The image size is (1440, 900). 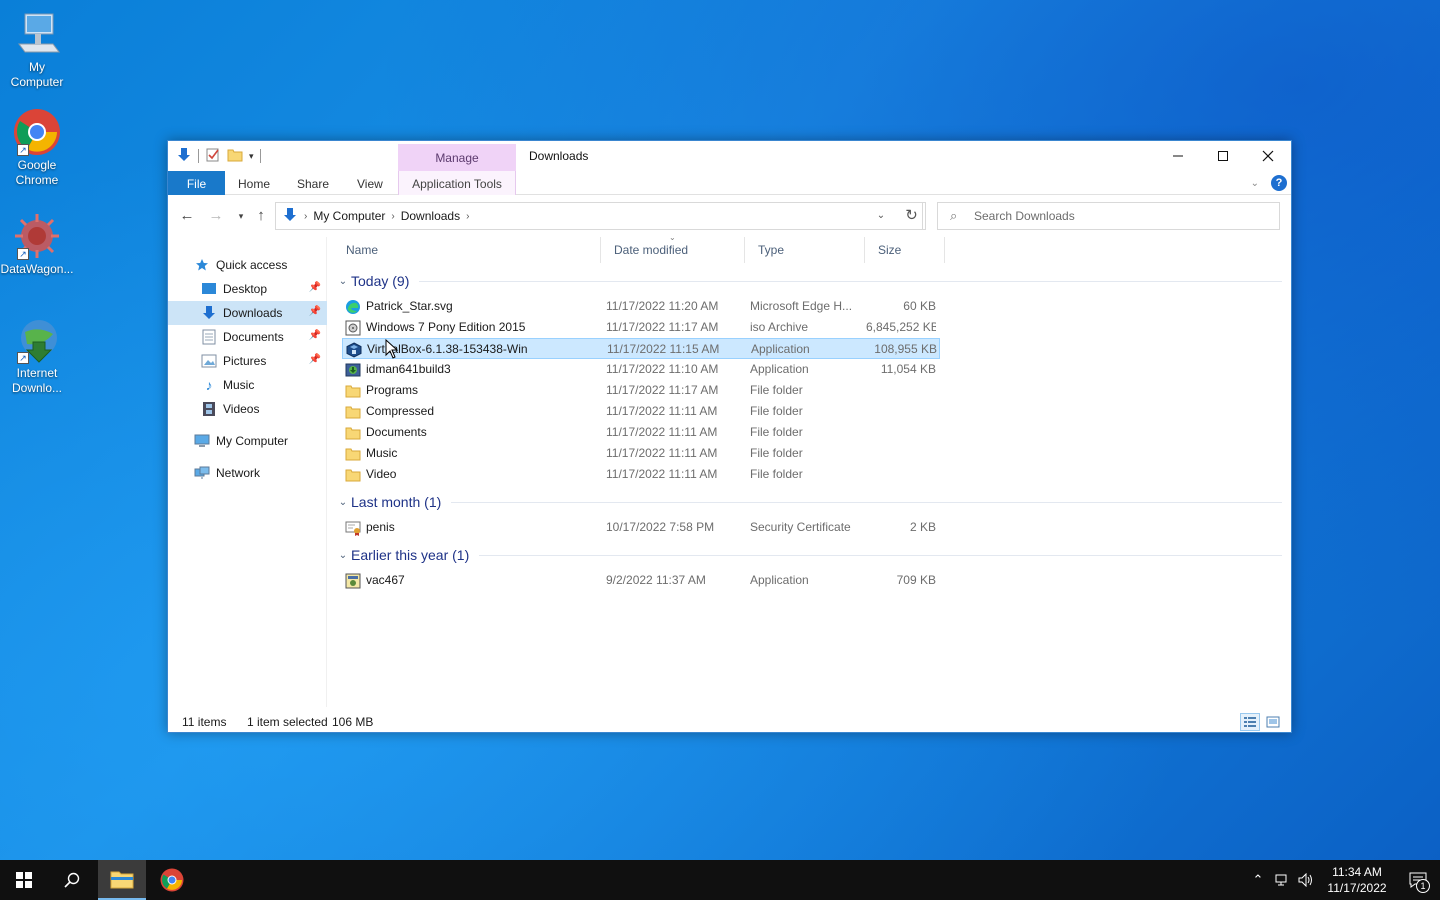 What do you see at coordinates (805, 250) in the screenshot?
I see `column-header-type: Type` at bounding box center [805, 250].